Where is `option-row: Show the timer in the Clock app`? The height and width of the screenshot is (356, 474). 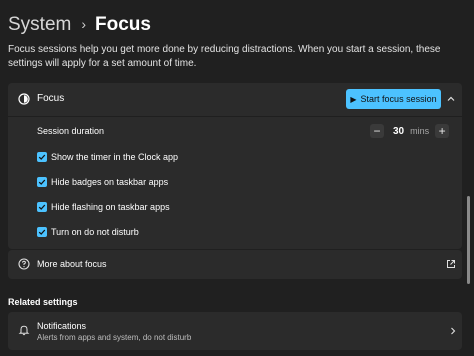
option-row: Show the timer in the Clock app is located at coordinates (235, 159).